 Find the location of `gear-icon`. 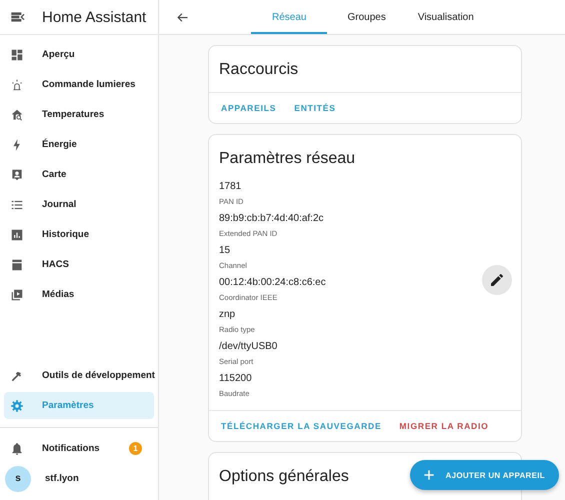

gear-icon is located at coordinates (17, 405).